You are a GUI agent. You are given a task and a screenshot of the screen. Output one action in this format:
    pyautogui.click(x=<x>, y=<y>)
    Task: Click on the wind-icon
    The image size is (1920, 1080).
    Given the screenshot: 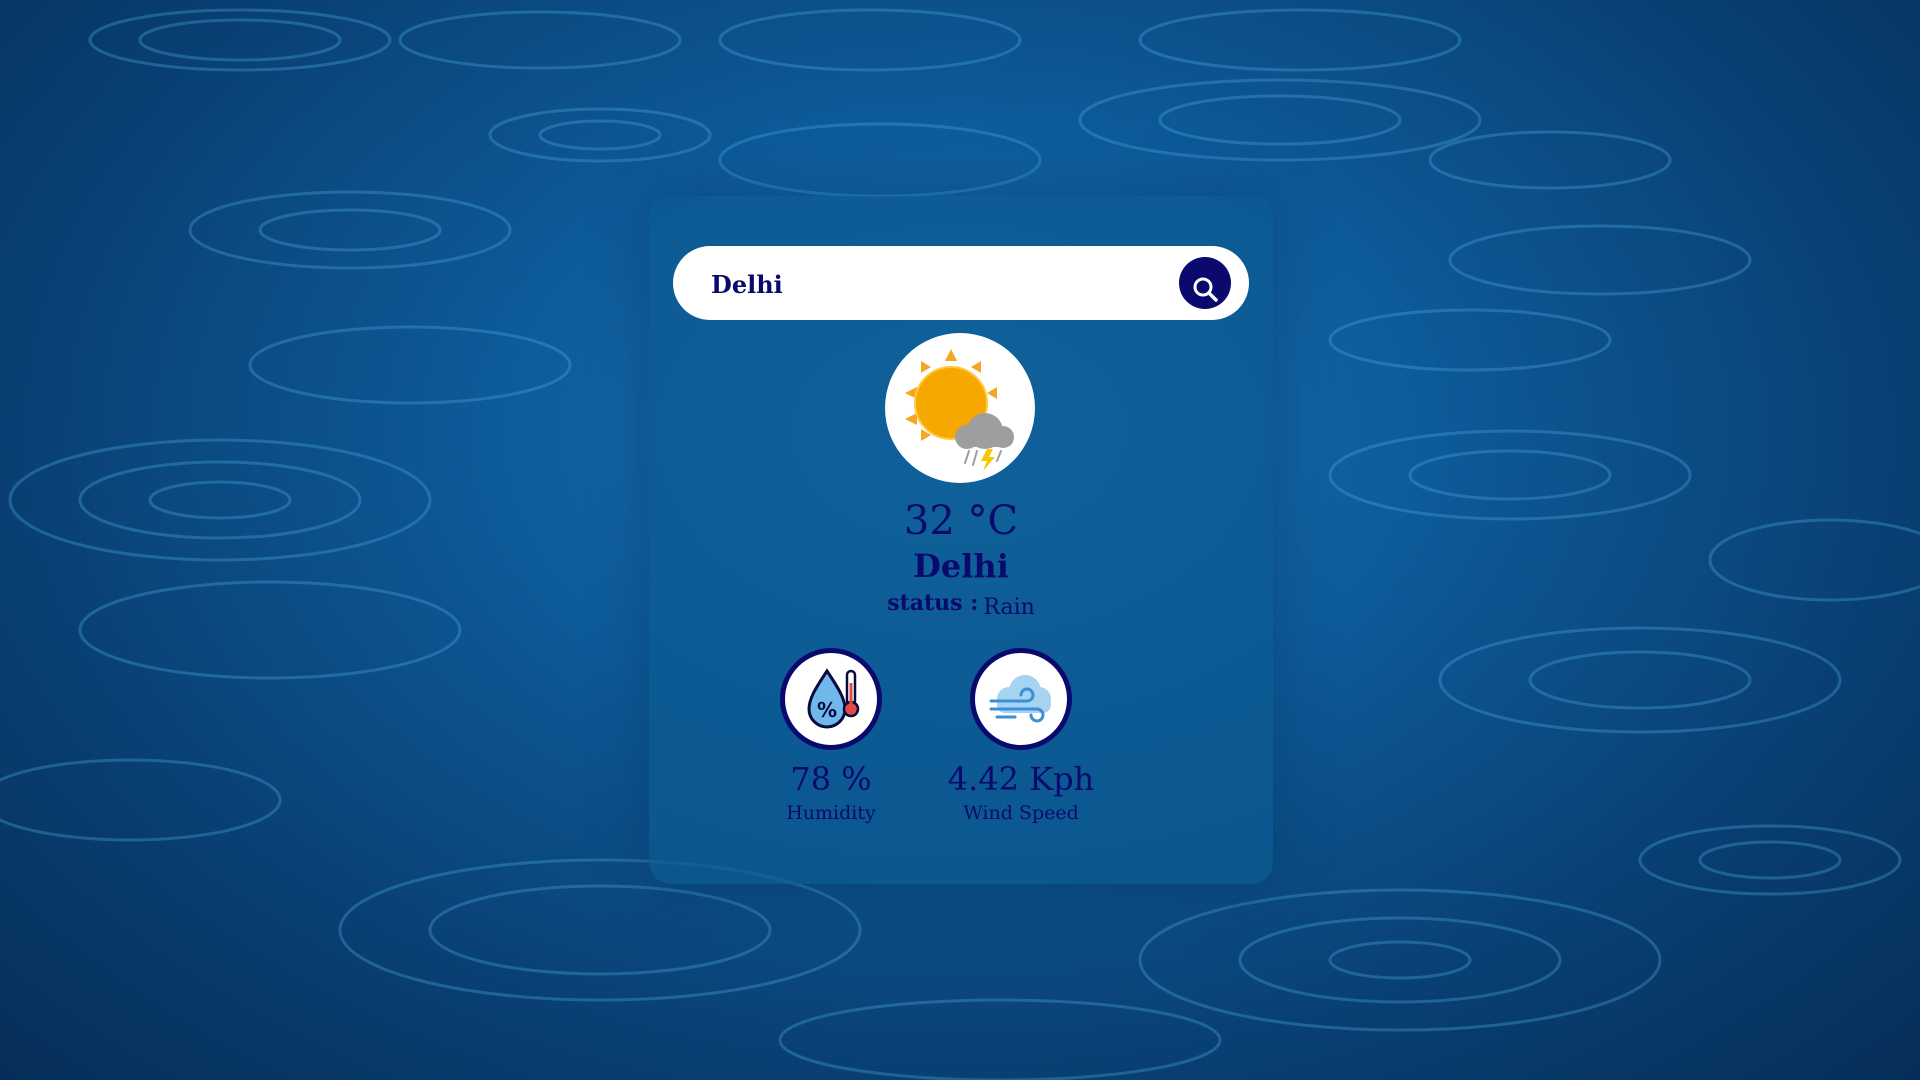 What is the action you would take?
    pyautogui.click(x=1020, y=699)
    